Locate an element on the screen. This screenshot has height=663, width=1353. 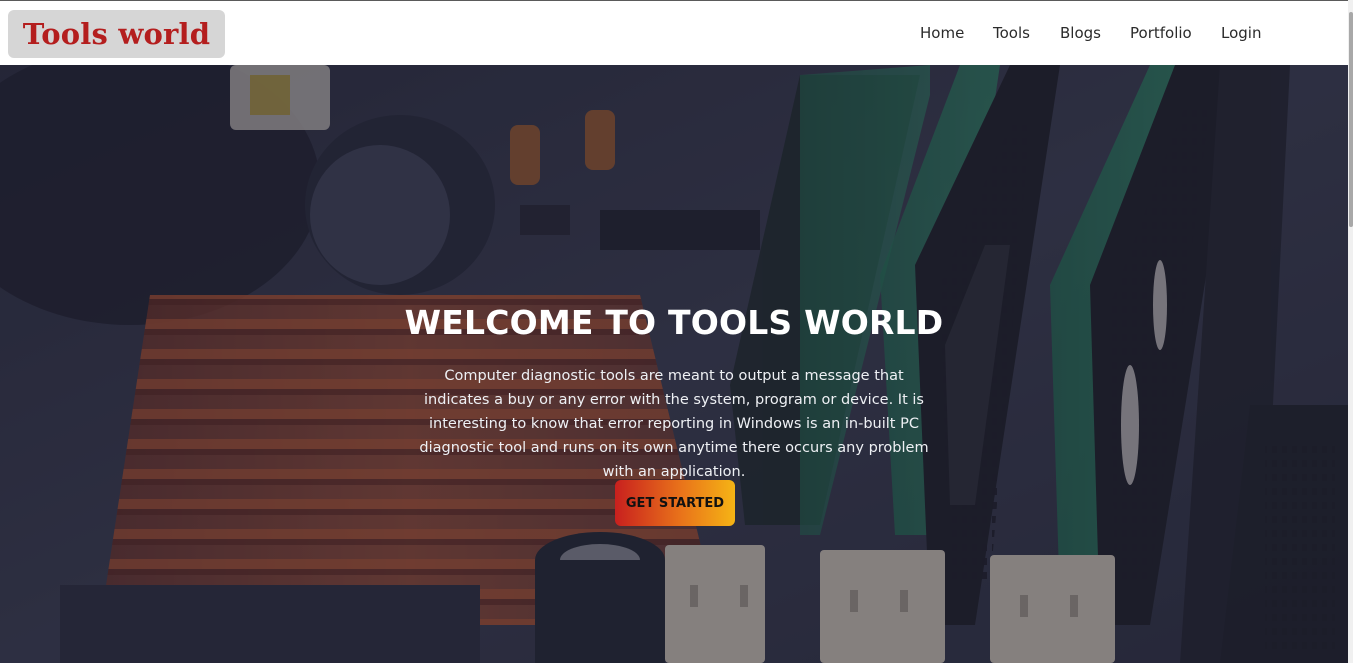
nav-link-blogs: Blogs is located at coordinates (1080, 33).